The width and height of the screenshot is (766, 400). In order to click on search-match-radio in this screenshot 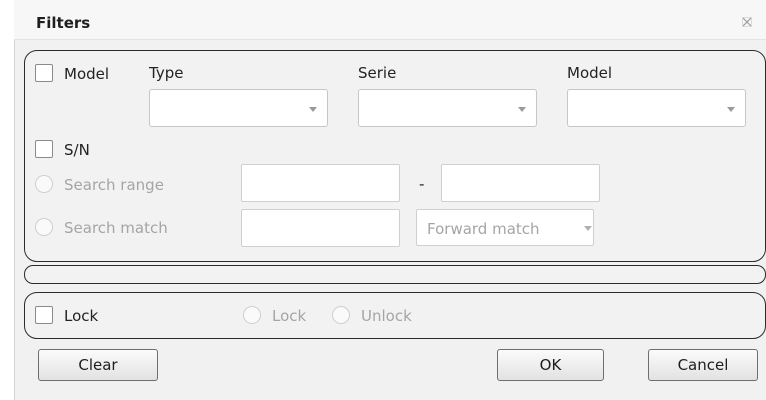, I will do `click(44, 227)`.